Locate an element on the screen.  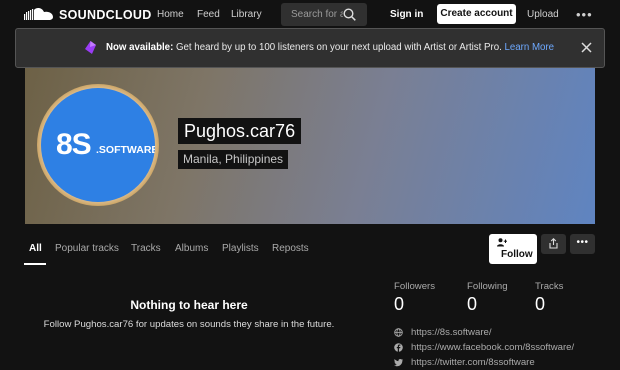
twitter-link-text: https://twitter.com/8ssoftware is located at coordinates (473, 362).